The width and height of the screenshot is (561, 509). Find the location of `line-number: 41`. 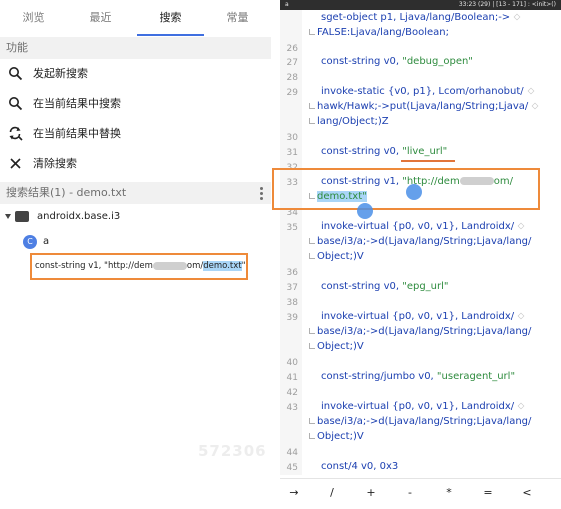

line-number: 41 is located at coordinates (292, 378).